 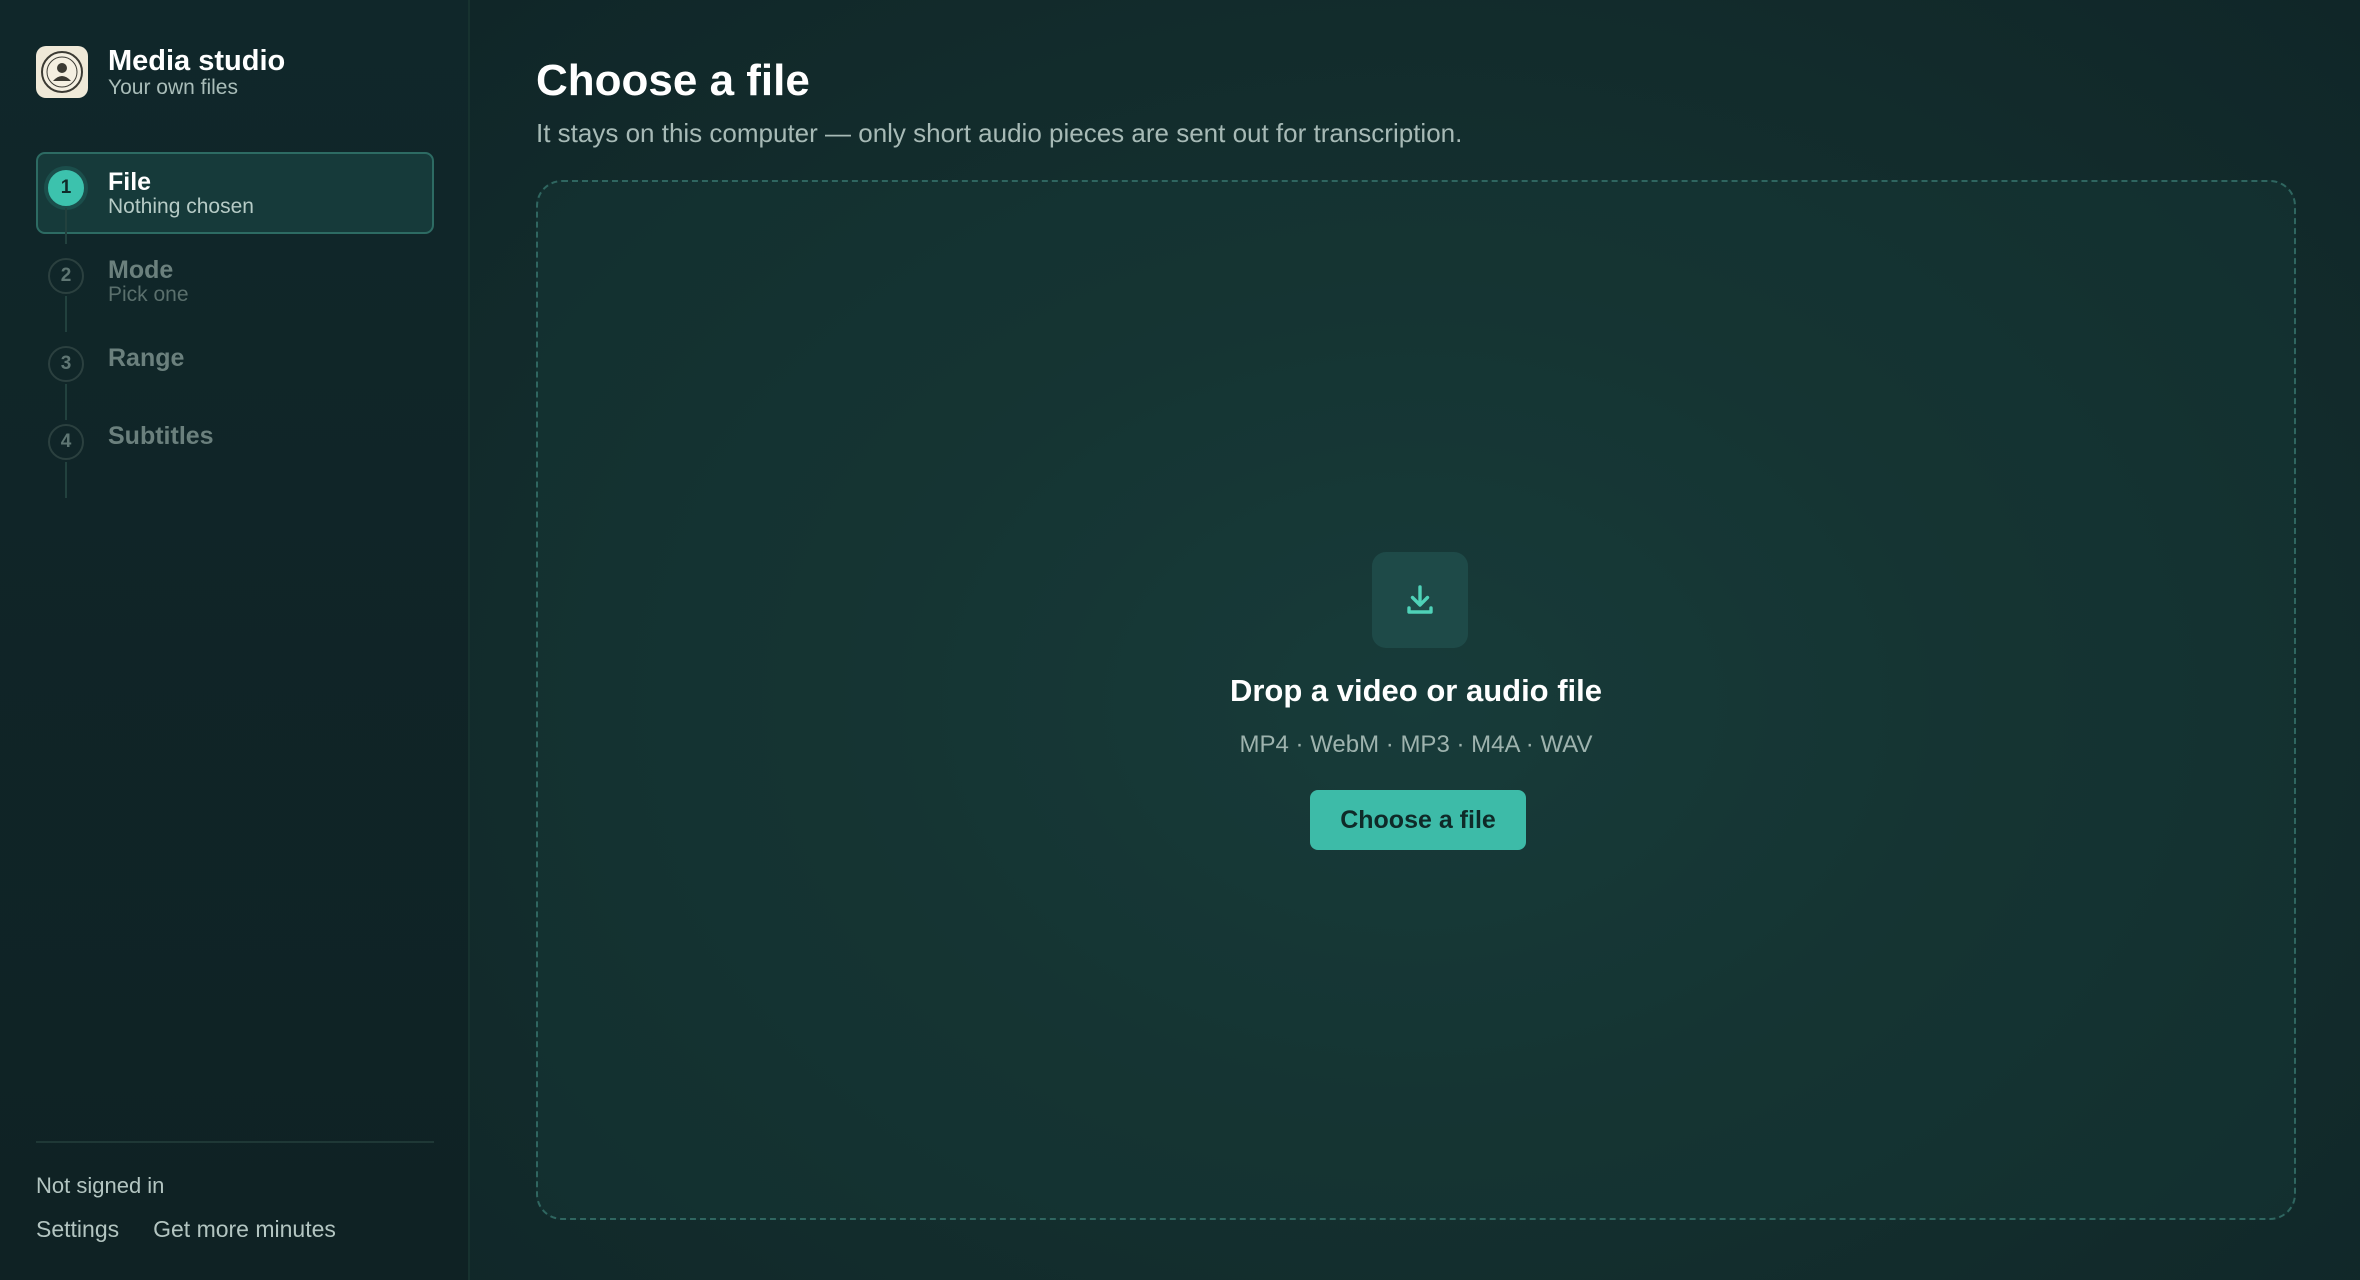 What do you see at coordinates (148, 294) in the screenshot?
I see `step-subtitle: Pick one` at bounding box center [148, 294].